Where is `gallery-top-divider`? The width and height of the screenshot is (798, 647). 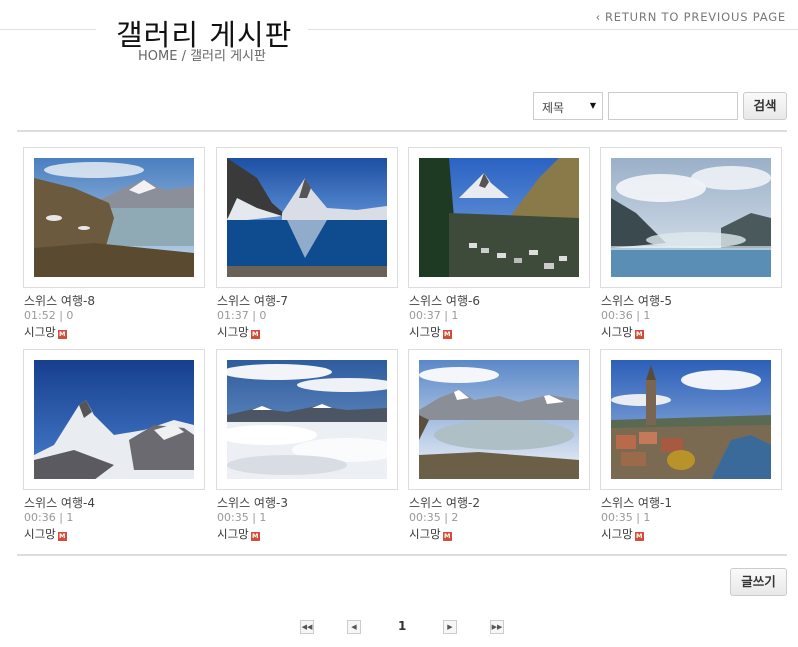
gallery-top-divider is located at coordinates (402, 131).